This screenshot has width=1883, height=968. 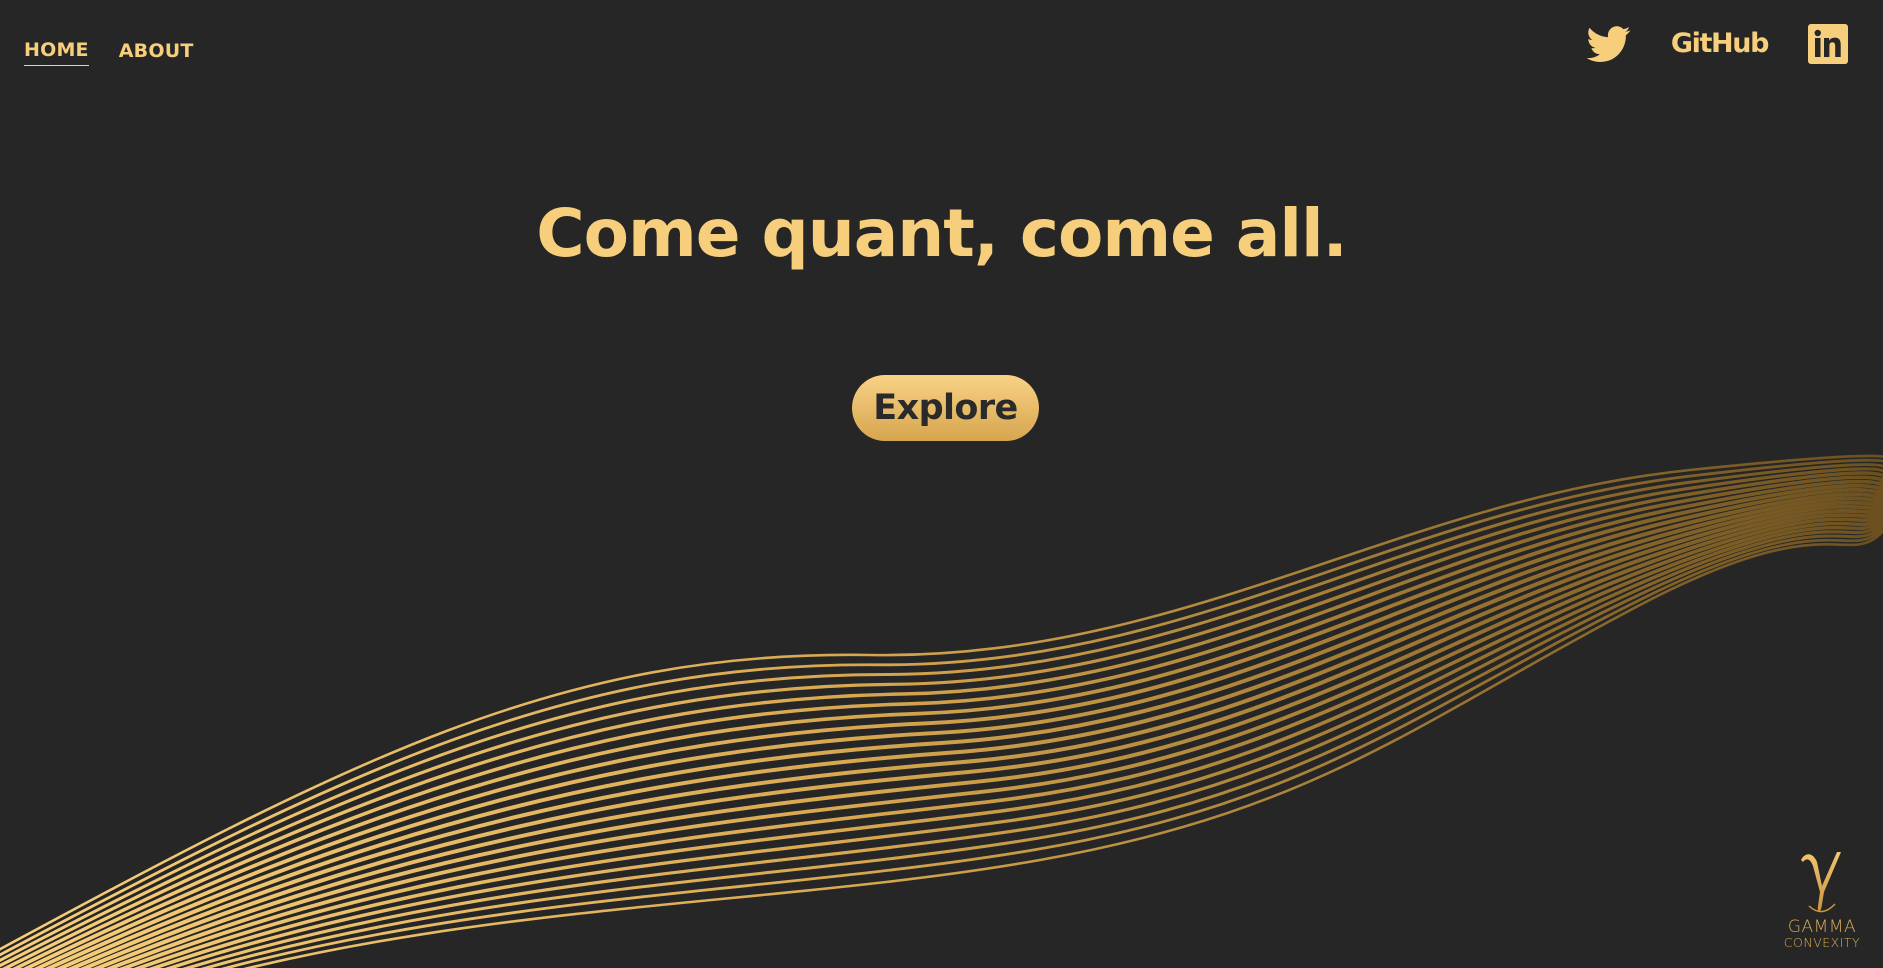 I want to click on logo-wordmark-line1: GAMMA, so click(x=1822, y=927).